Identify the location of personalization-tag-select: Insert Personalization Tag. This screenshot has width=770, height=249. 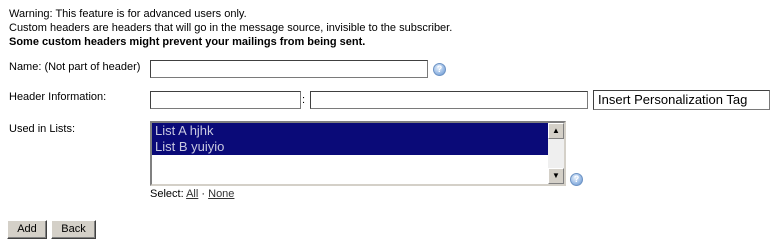
(681, 100).